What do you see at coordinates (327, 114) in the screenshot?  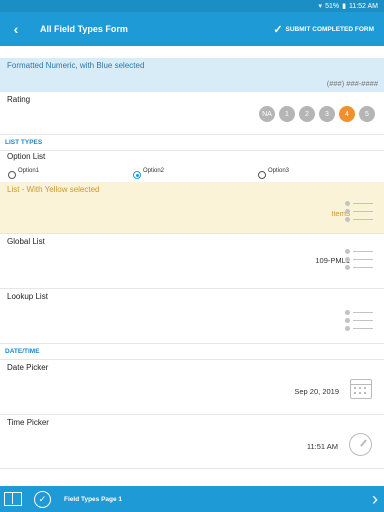 I see `rating-option-3: 3` at bounding box center [327, 114].